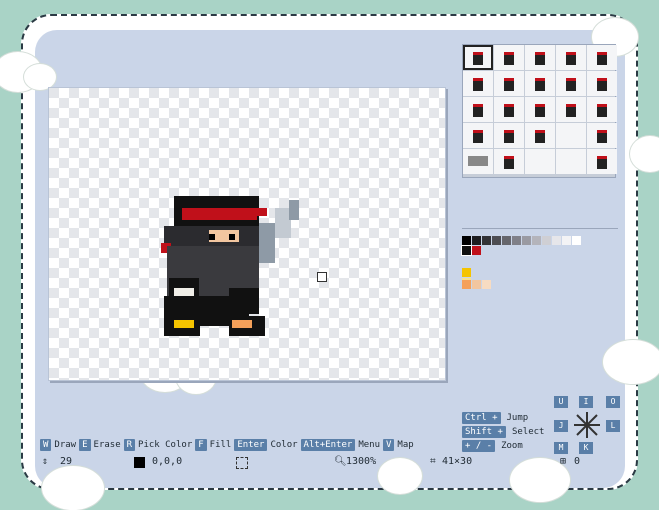  Describe the element at coordinates (561, 426) in the screenshot. I see `key-left: J` at that location.